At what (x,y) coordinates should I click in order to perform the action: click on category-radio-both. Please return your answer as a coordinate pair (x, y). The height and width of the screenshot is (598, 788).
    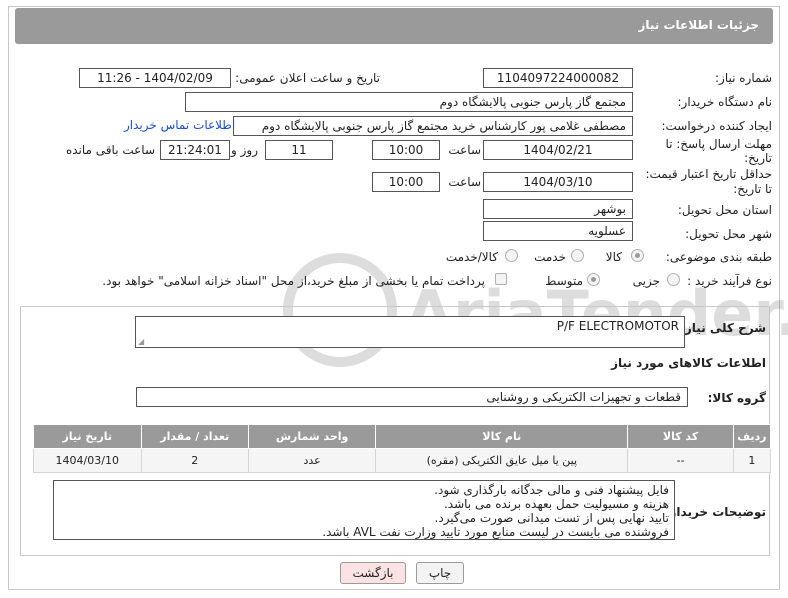
    Looking at the image, I should click on (511, 255).